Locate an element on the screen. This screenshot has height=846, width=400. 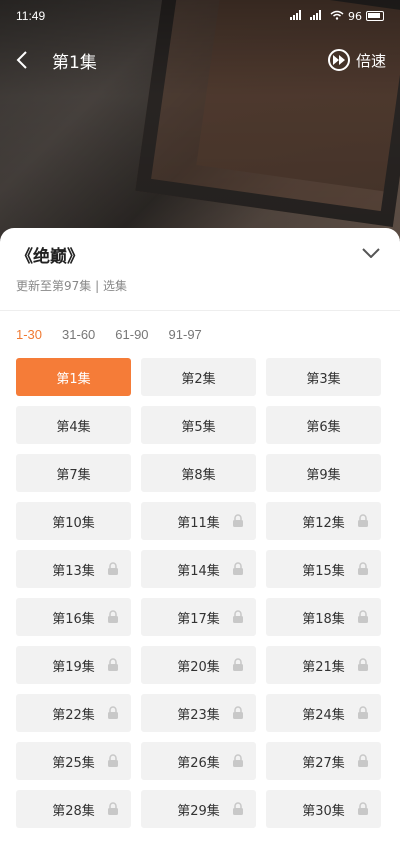
episode-button: 第9集 is located at coordinates (323, 473).